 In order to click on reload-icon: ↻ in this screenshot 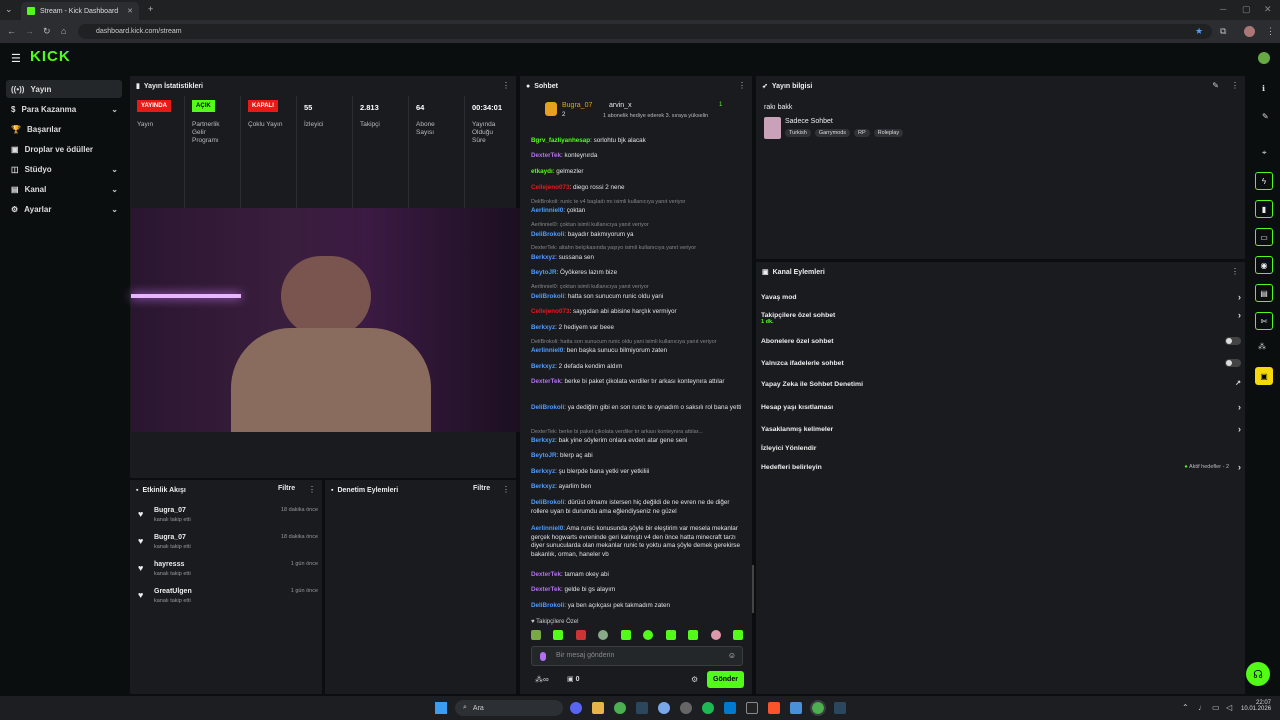, I will do `click(47, 31)`.